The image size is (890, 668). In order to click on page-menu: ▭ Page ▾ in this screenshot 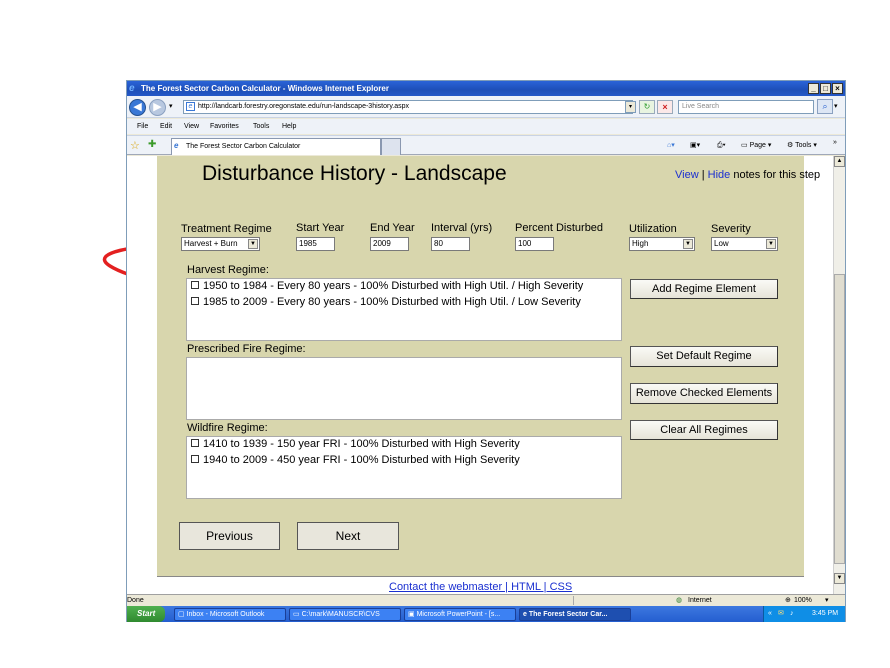, I will do `click(756, 146)`.